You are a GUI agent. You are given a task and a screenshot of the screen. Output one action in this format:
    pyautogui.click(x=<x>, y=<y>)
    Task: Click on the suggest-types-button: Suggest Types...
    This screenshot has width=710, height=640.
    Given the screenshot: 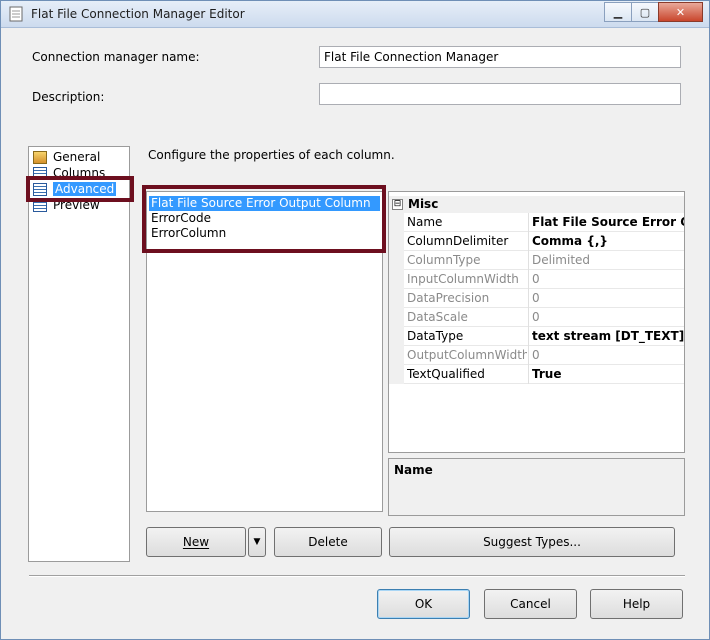 What is the action you would take?
    pyautogui.click(x=532, y=542)
    